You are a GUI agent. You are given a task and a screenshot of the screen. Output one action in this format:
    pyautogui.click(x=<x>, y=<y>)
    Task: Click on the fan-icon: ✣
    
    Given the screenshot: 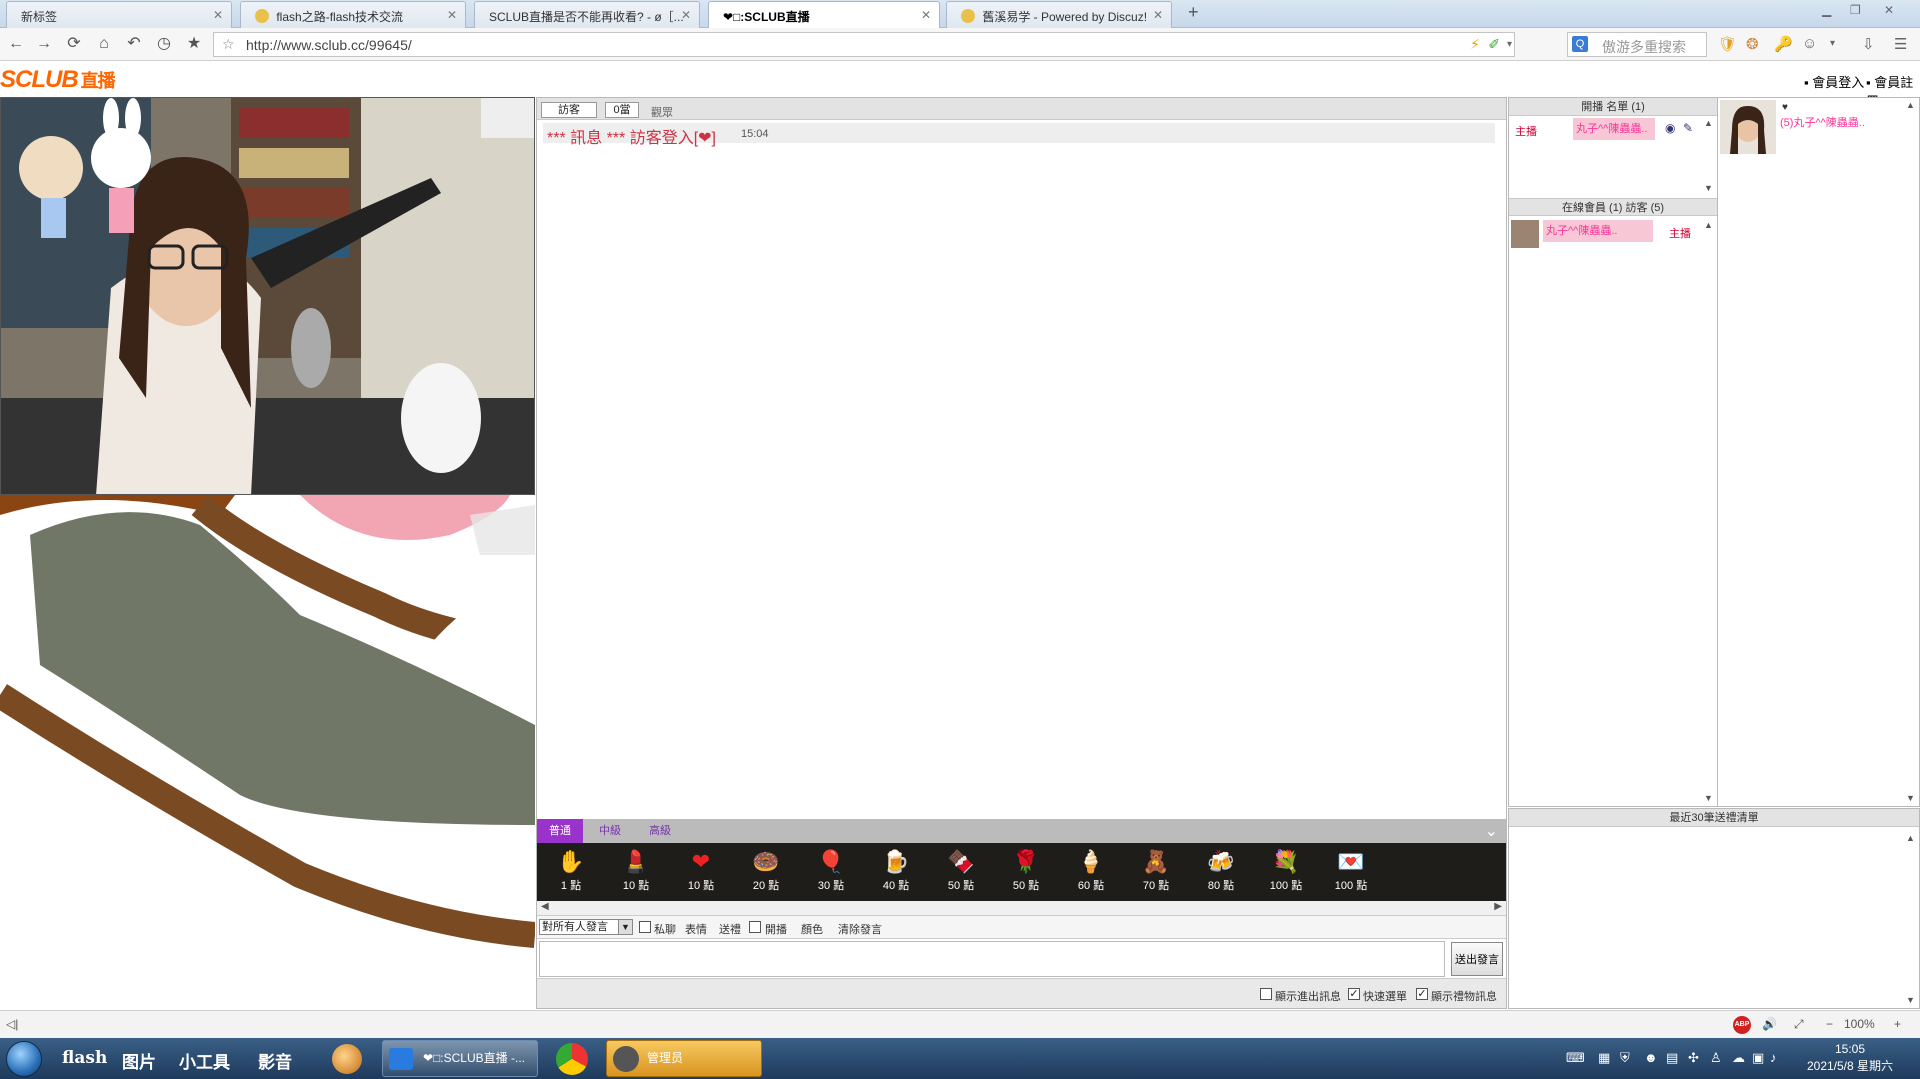 What is the action you would take?
    pyautogui.click(x=1693, y=1058)
    